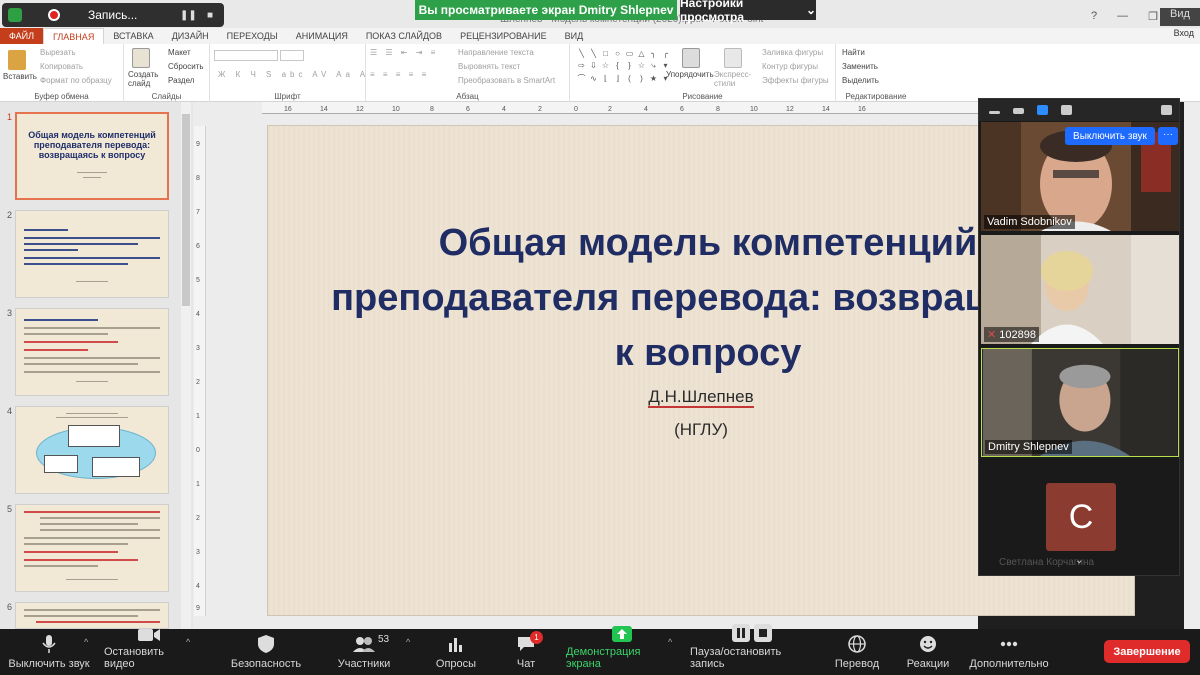 The height and width of the screenshot is (675, 1200). Describe the element at coordinates (736, 658) in the screenshot. I see `pause-recording-label: Пауза/остановить запись` at that location.